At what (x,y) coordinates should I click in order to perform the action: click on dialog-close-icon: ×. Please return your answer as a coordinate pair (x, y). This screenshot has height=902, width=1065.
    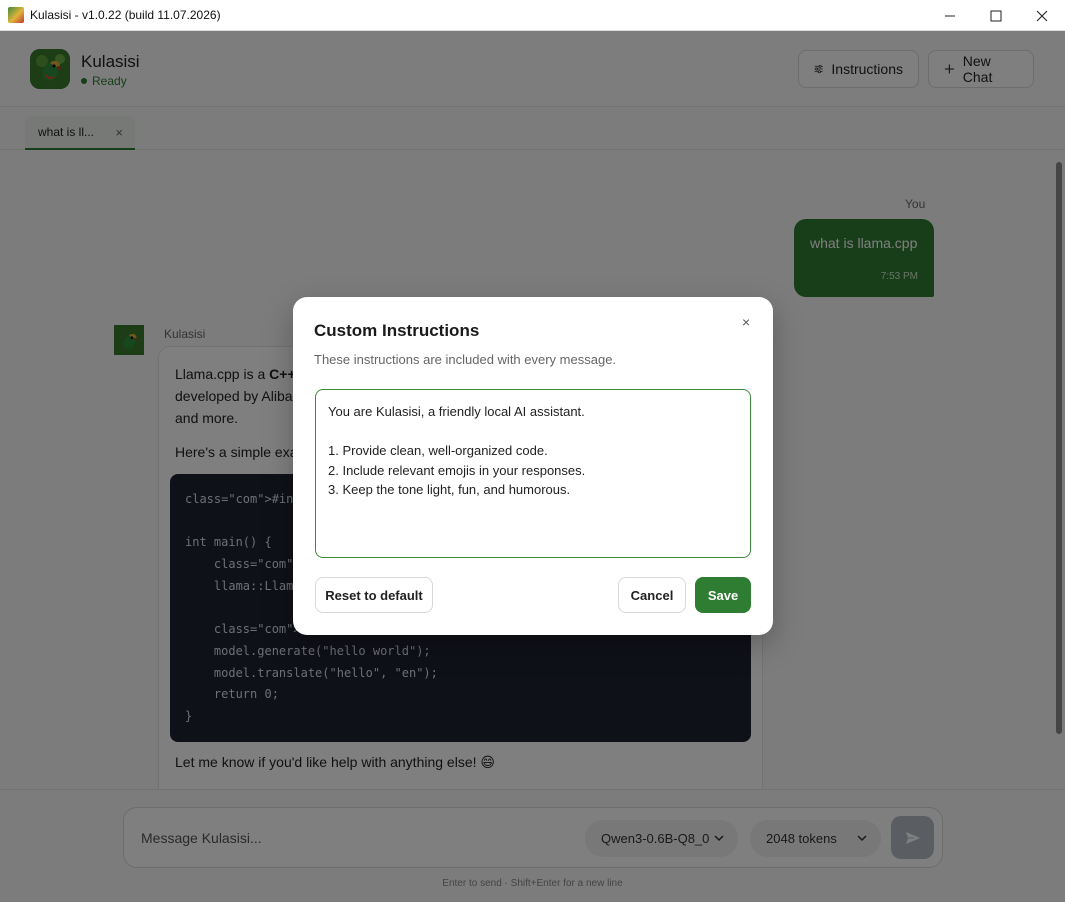
    Looking at the image, I should click on (746, 322).